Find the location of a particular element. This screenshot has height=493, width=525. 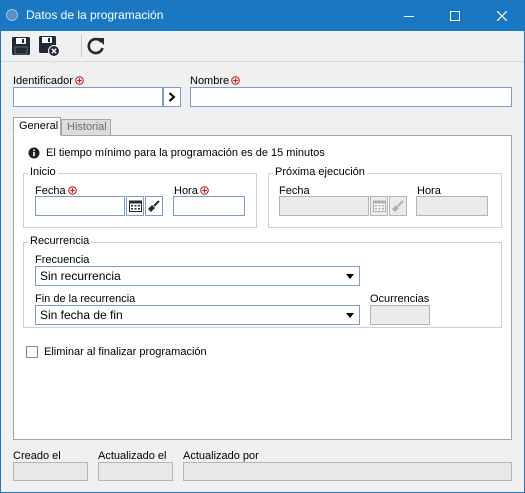

frequency-select: Sin recurrencia is located at coordinates (197, 276).